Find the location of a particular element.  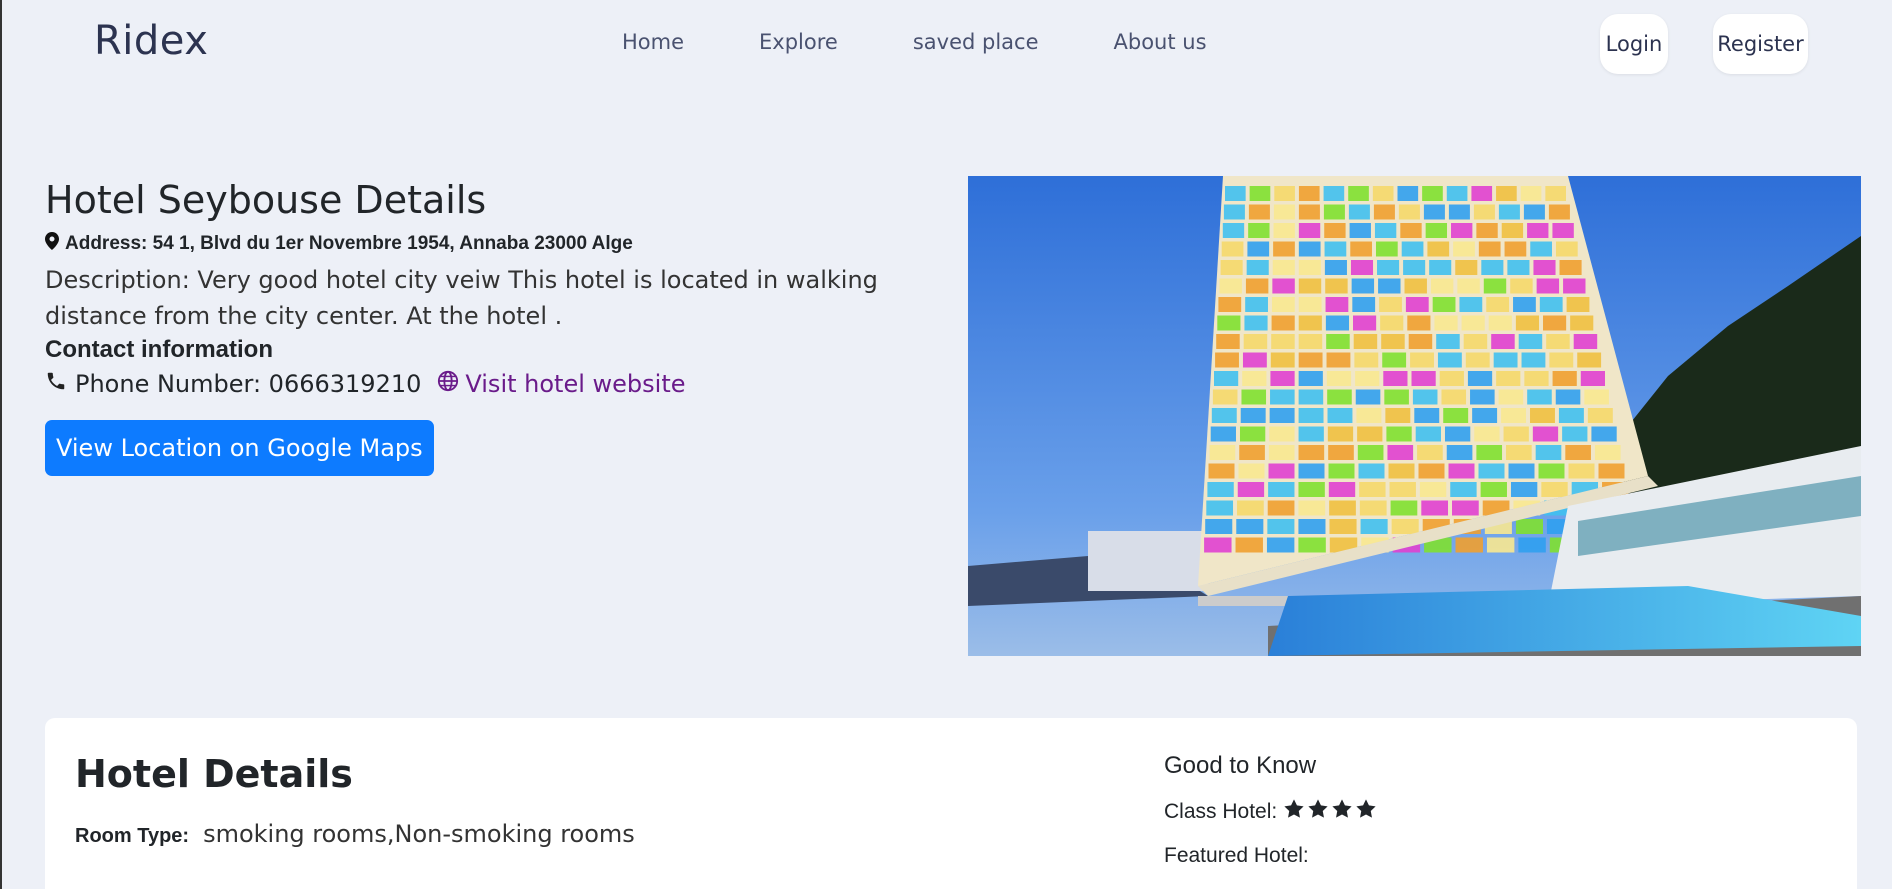

class-hotel-row: Class Hotel: is located at coordinates (1270, 812).